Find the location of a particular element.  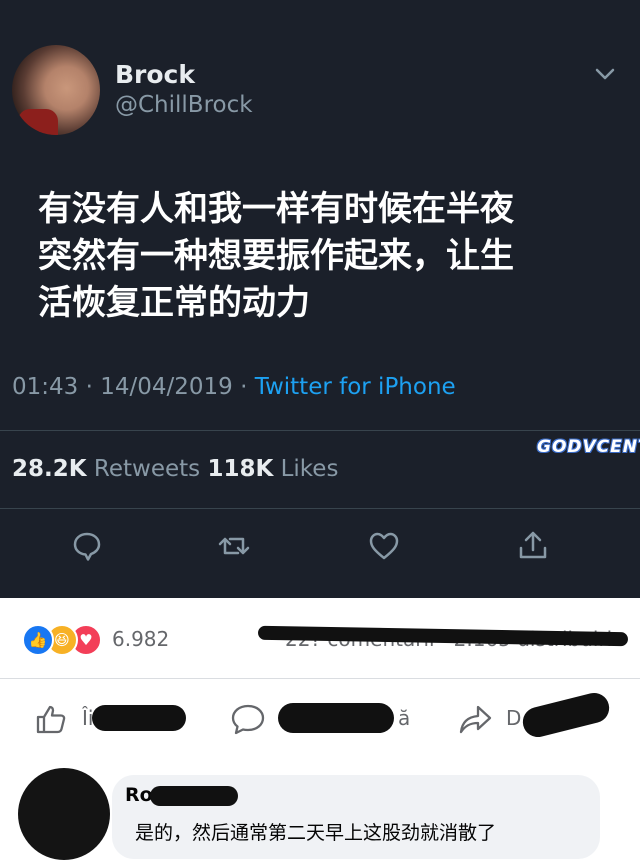

comment-icon is located at coordinates (248, 719).